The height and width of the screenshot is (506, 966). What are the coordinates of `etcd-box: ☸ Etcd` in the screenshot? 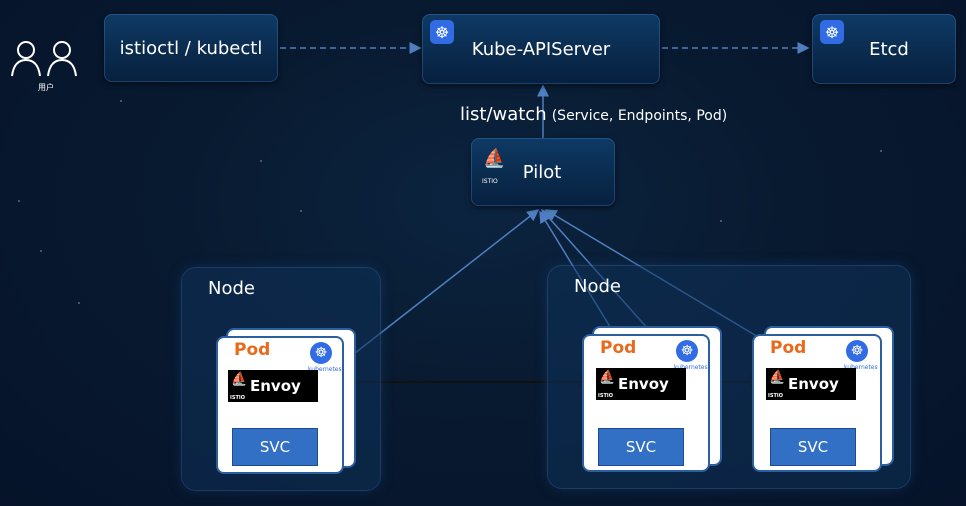 It's located at (884, 49).